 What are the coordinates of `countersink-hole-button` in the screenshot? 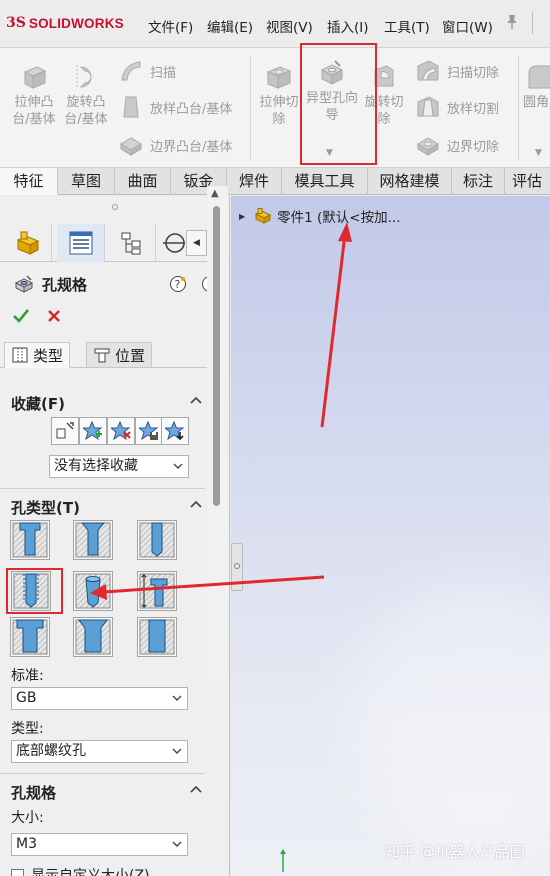 It's located at (93, 540).